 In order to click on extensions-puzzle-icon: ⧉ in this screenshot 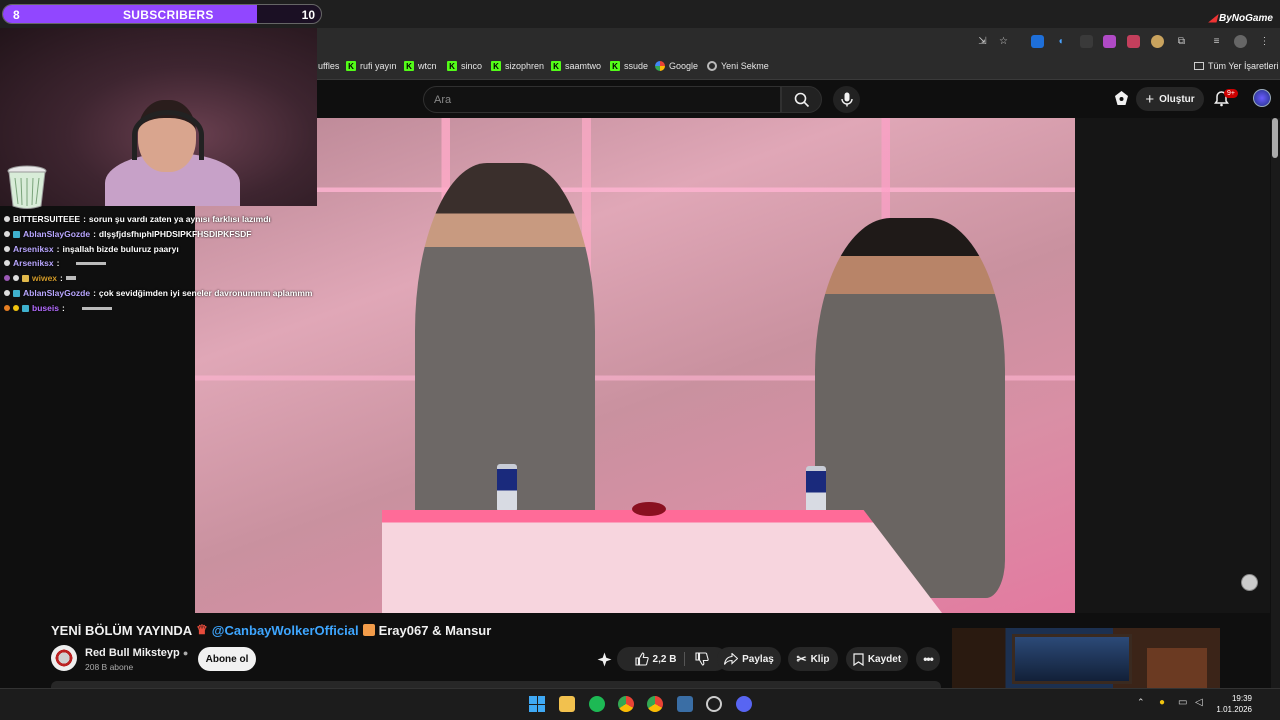, I will do `click(1181, 41)`.